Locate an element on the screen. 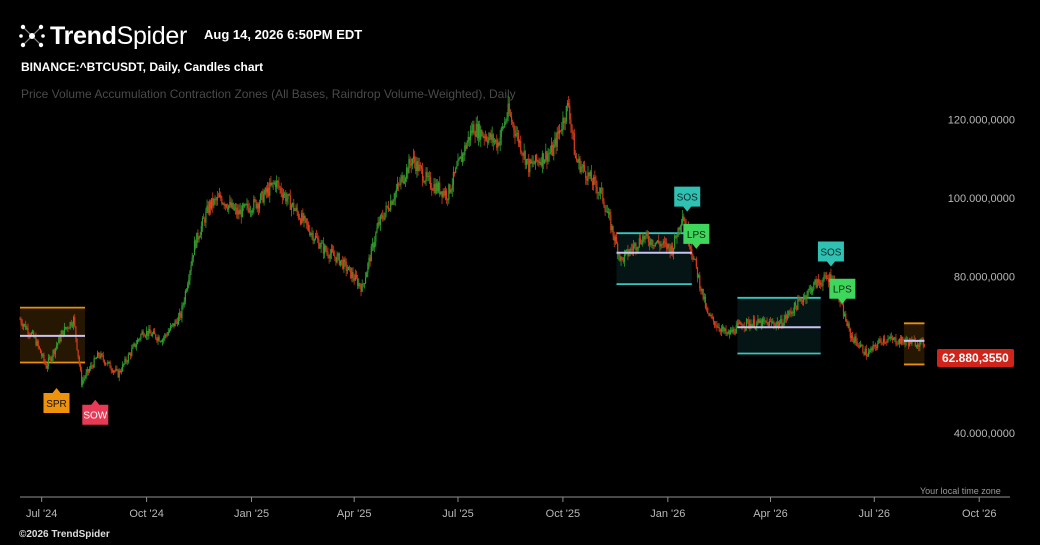 Image resolution: width=1040 pixels, height=545 pixels. signal-spr: SPR is located at coordinates (56, 400).